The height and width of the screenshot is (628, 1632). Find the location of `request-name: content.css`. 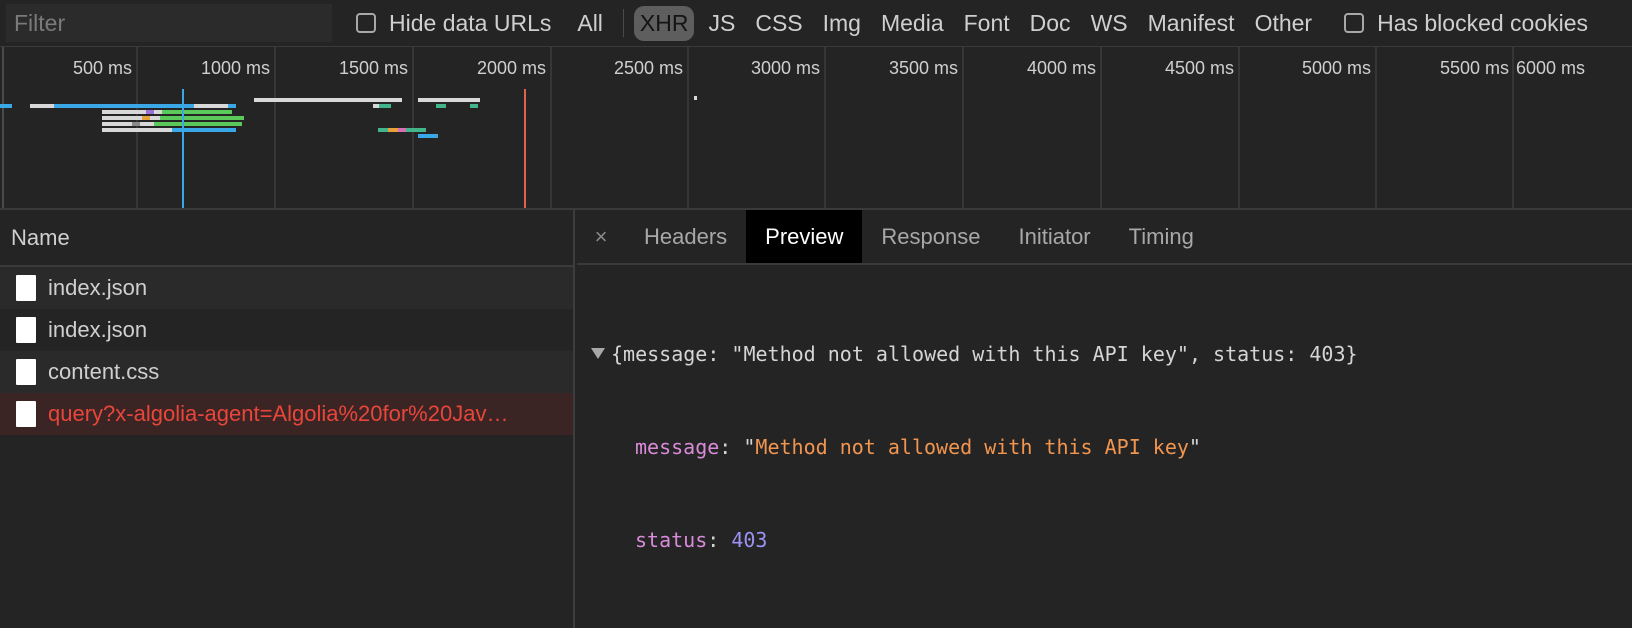

request-name: content.css is located at coordinates (104, 371).